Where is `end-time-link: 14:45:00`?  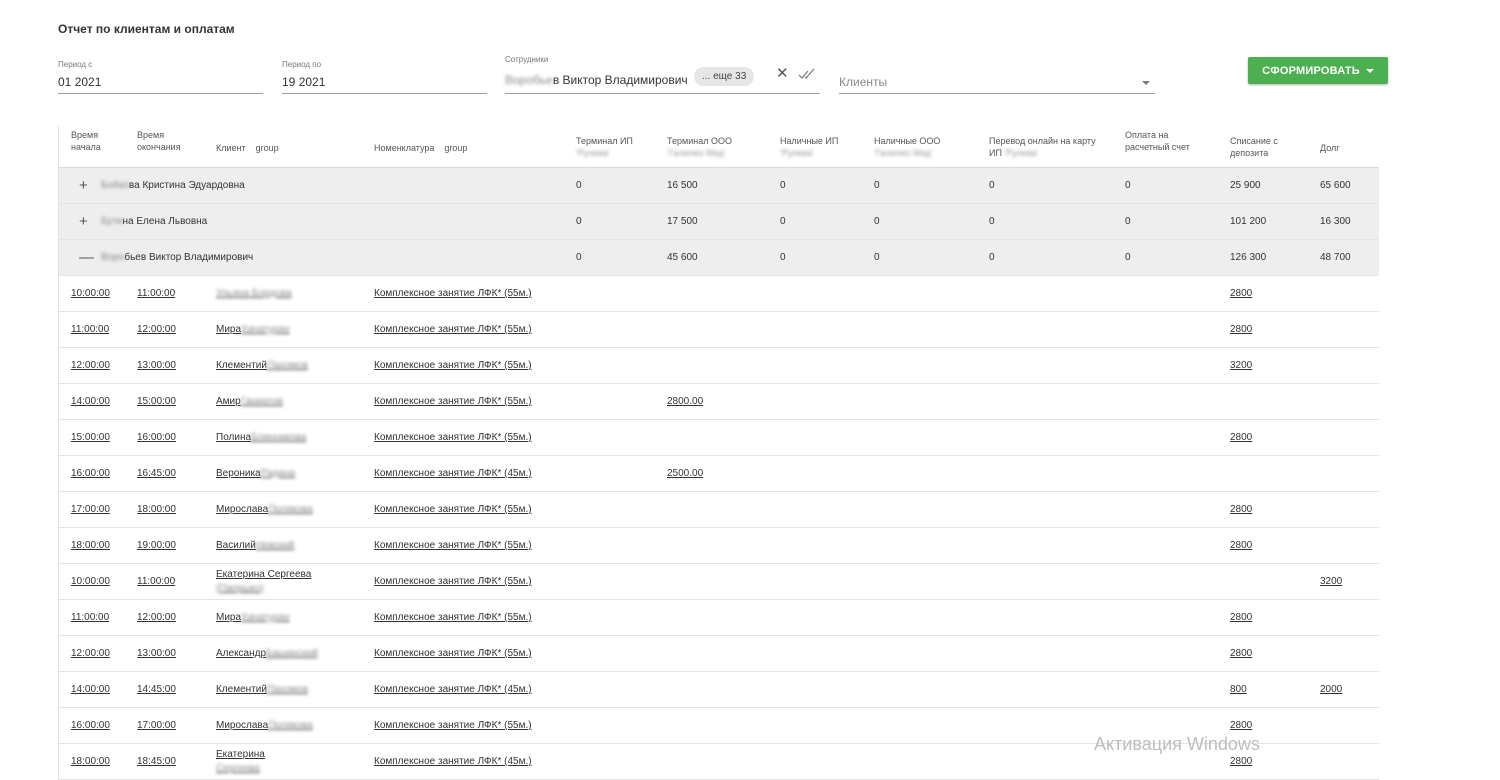 end-time-link: 14:45:00 is located at coordinates (156, 689).